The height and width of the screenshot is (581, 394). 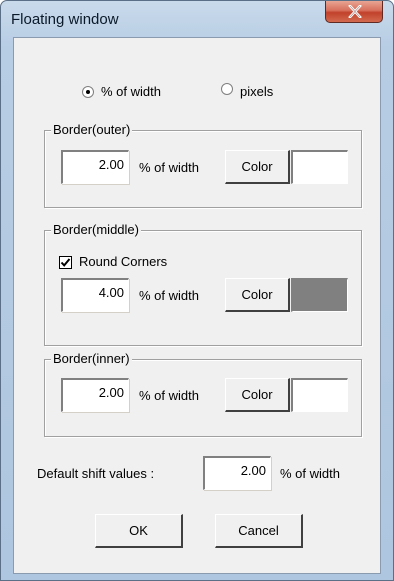 What do you see at coordinates (95, 167) in the screenshot?
I see `border-outer-width-field: 2.00` at bounding box center [95, 167].